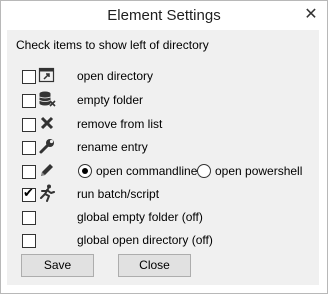 The height and width of the screenshot is (294, 328). I want to click on radio-selected-dot, so click(85, 171).